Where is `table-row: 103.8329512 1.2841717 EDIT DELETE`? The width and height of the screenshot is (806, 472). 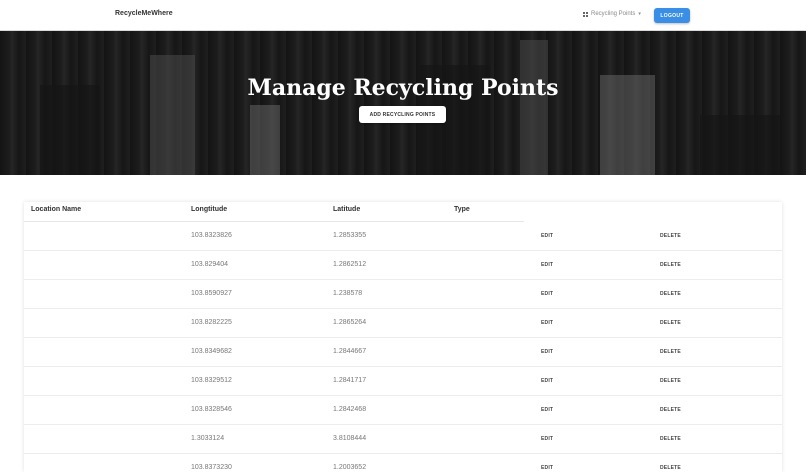
table-row: 103.8329512 1.2841717 EDIT DELETE is located at coordinates (403, 381).